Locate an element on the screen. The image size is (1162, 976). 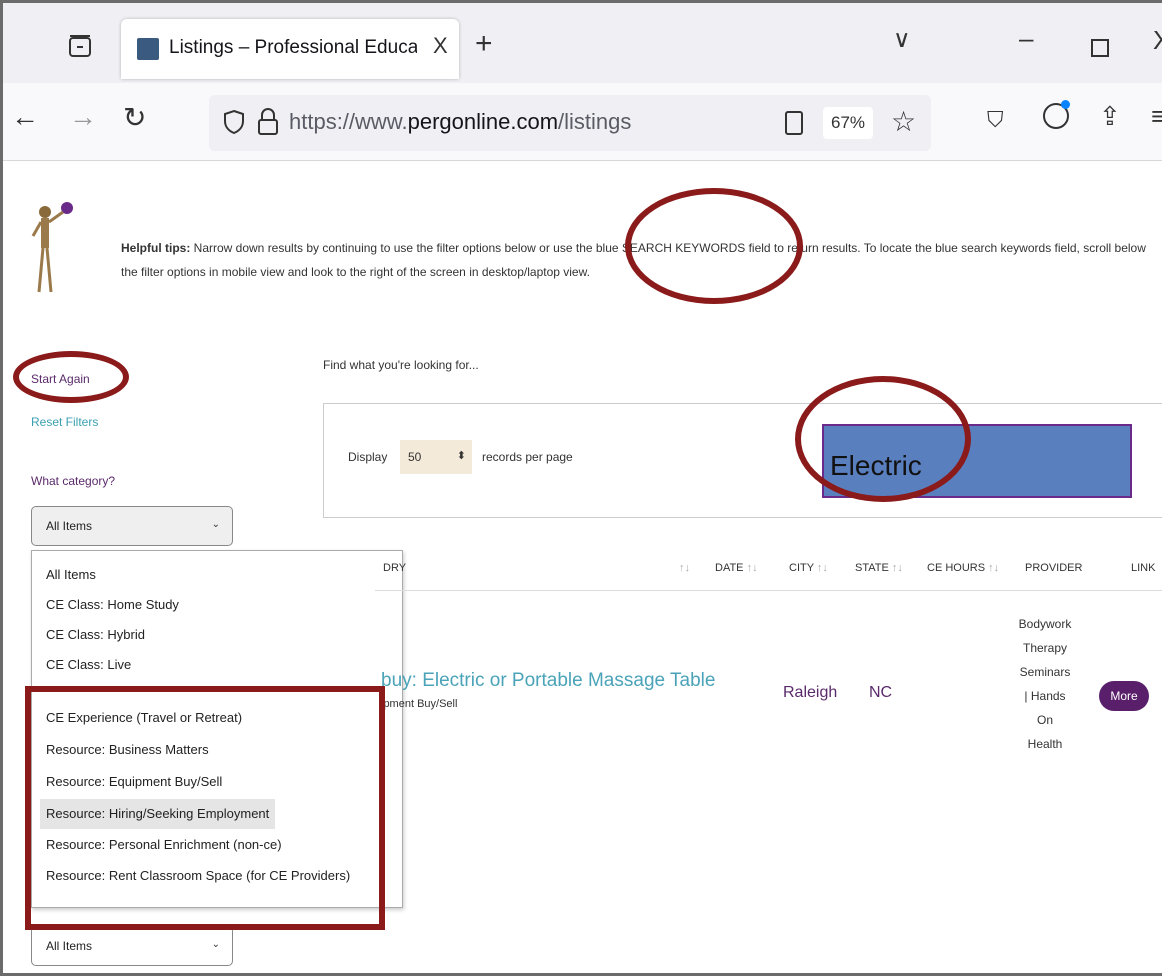
annotation-circle-keyword-input is located at coordinates (883, 439).